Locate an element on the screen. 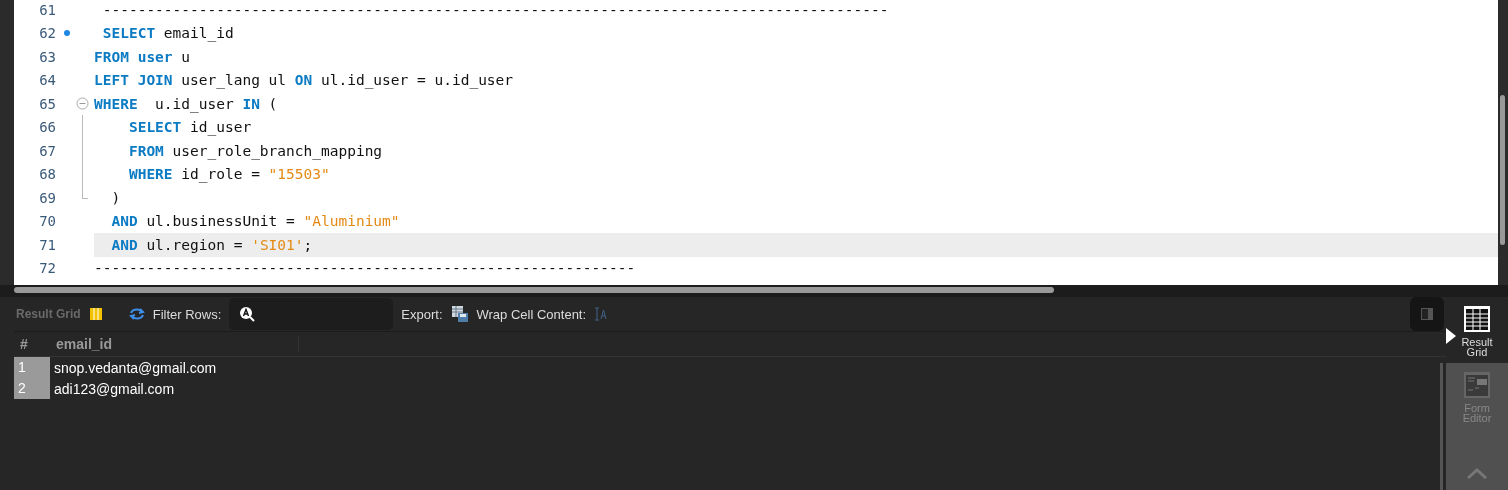 The image size is (1508, 490). line-number: 64 is located at coordinates (47, 80).